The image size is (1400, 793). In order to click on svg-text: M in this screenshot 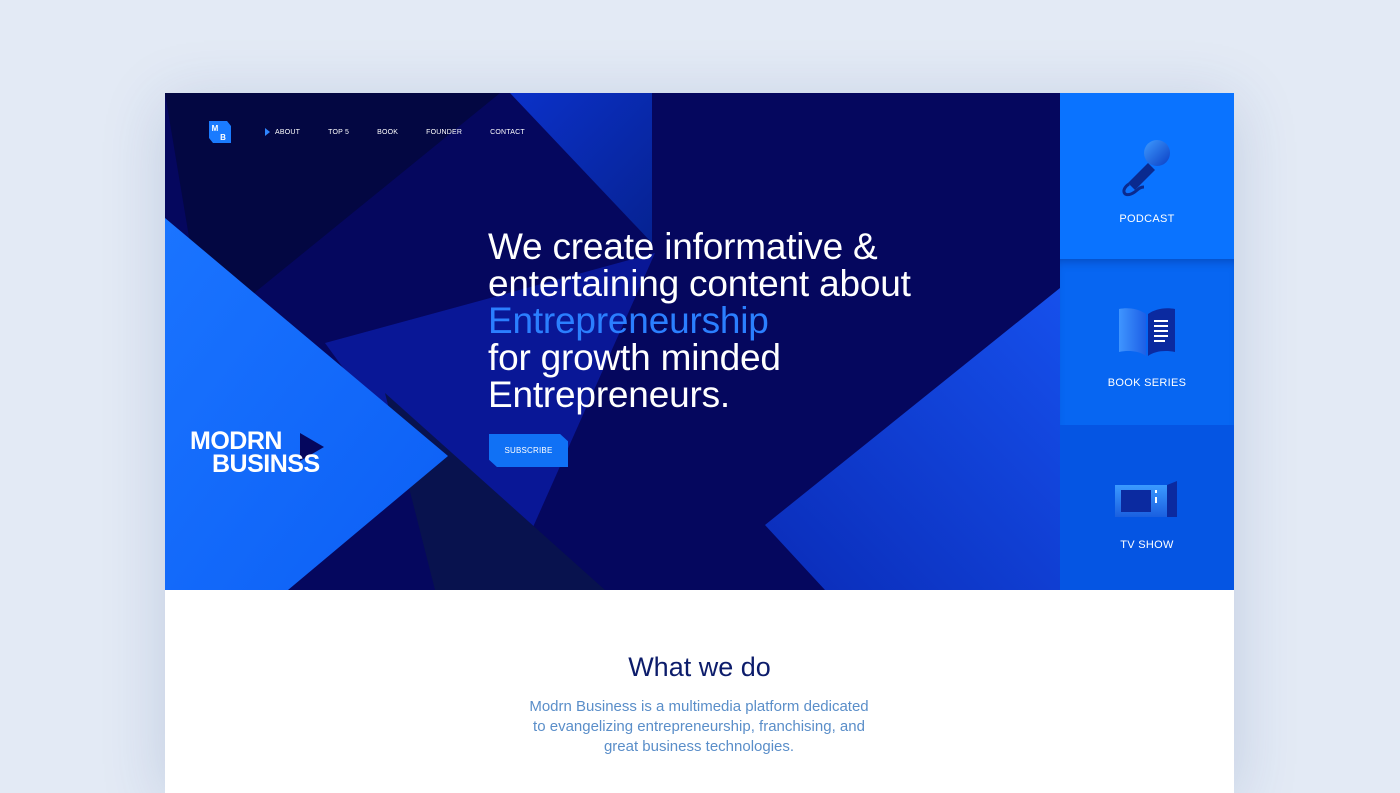, I will do `click(215, 128)`.